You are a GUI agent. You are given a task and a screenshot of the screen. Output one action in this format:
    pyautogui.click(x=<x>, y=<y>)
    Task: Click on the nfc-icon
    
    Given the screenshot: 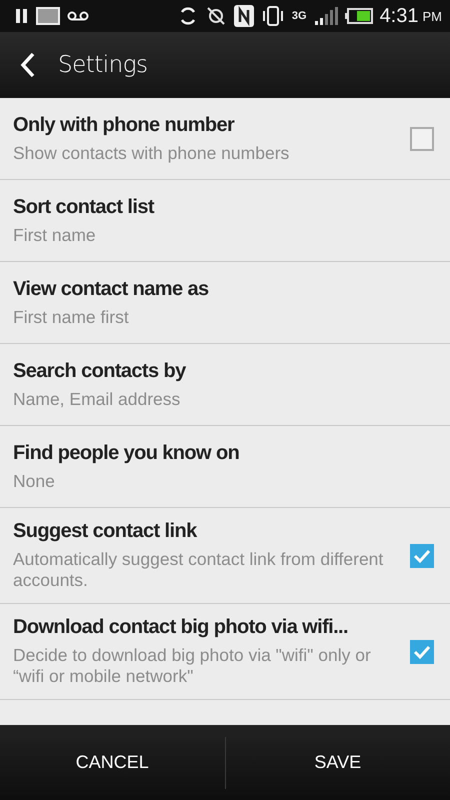 What is the action you would take?
    pyautogui.click(x=244, y=16)
    